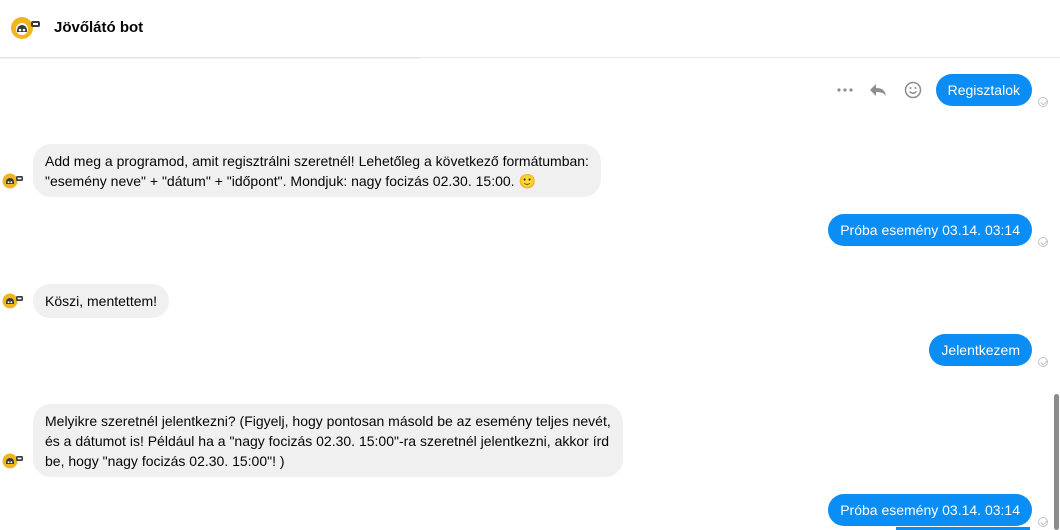 The height and width of the screenshot is (530, 1060). Describe the element at coordinates (99, 27) in the screenshot. I see `page-title: Jövőlátó bot` at that location.